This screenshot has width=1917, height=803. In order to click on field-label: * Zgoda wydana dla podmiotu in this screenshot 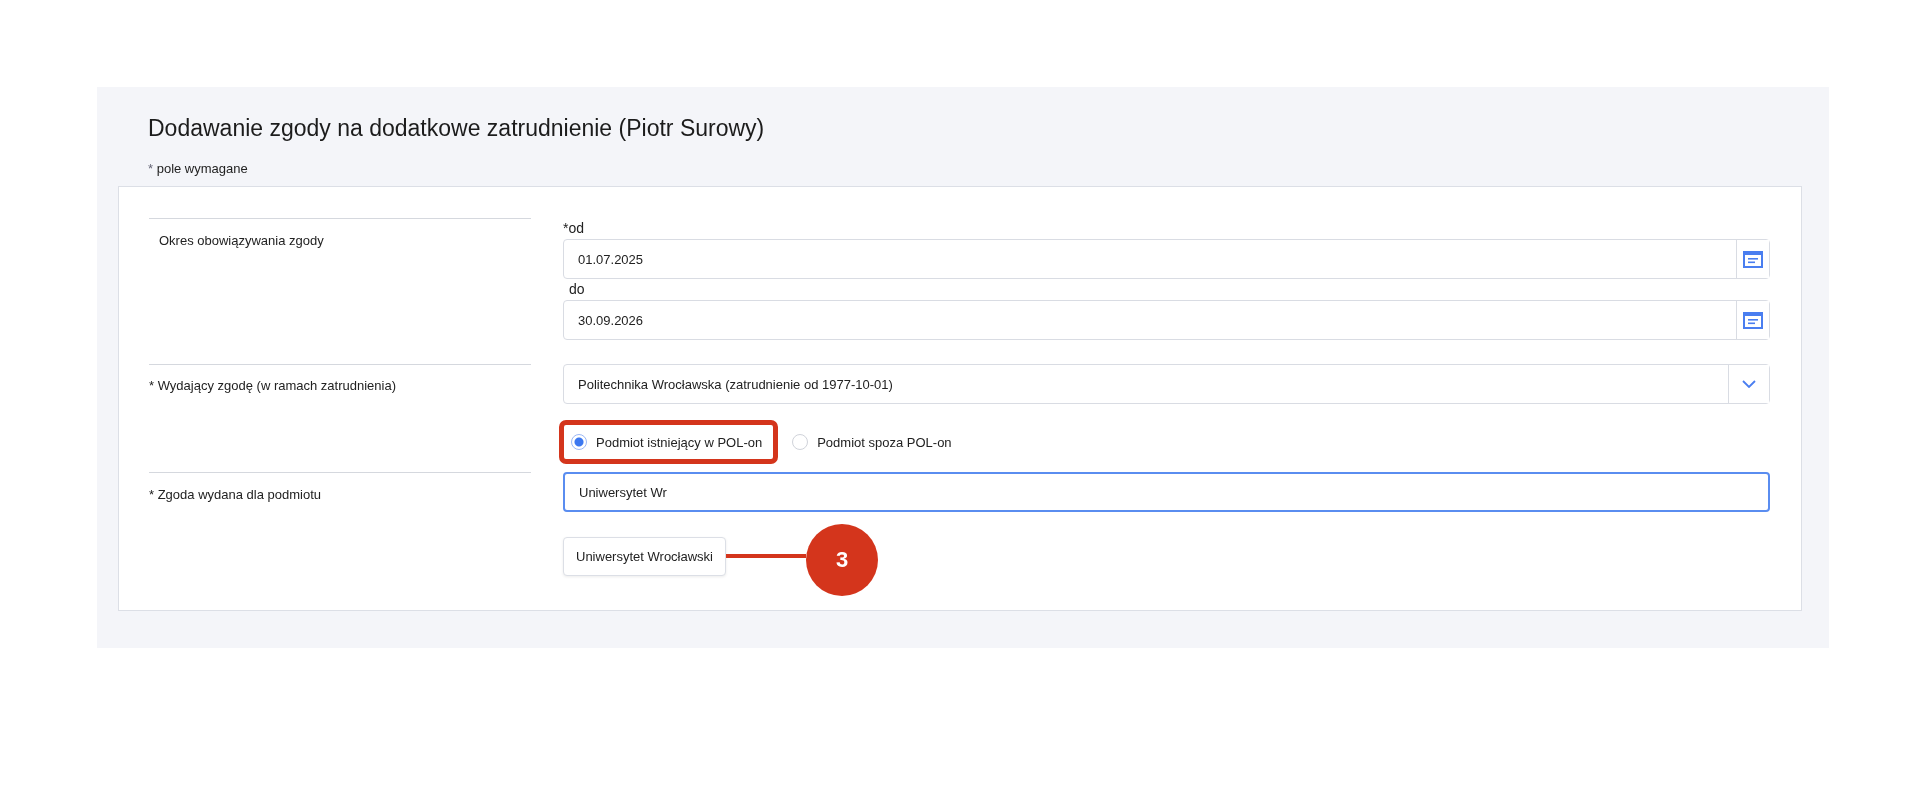, I will do `click(340, 534)`.